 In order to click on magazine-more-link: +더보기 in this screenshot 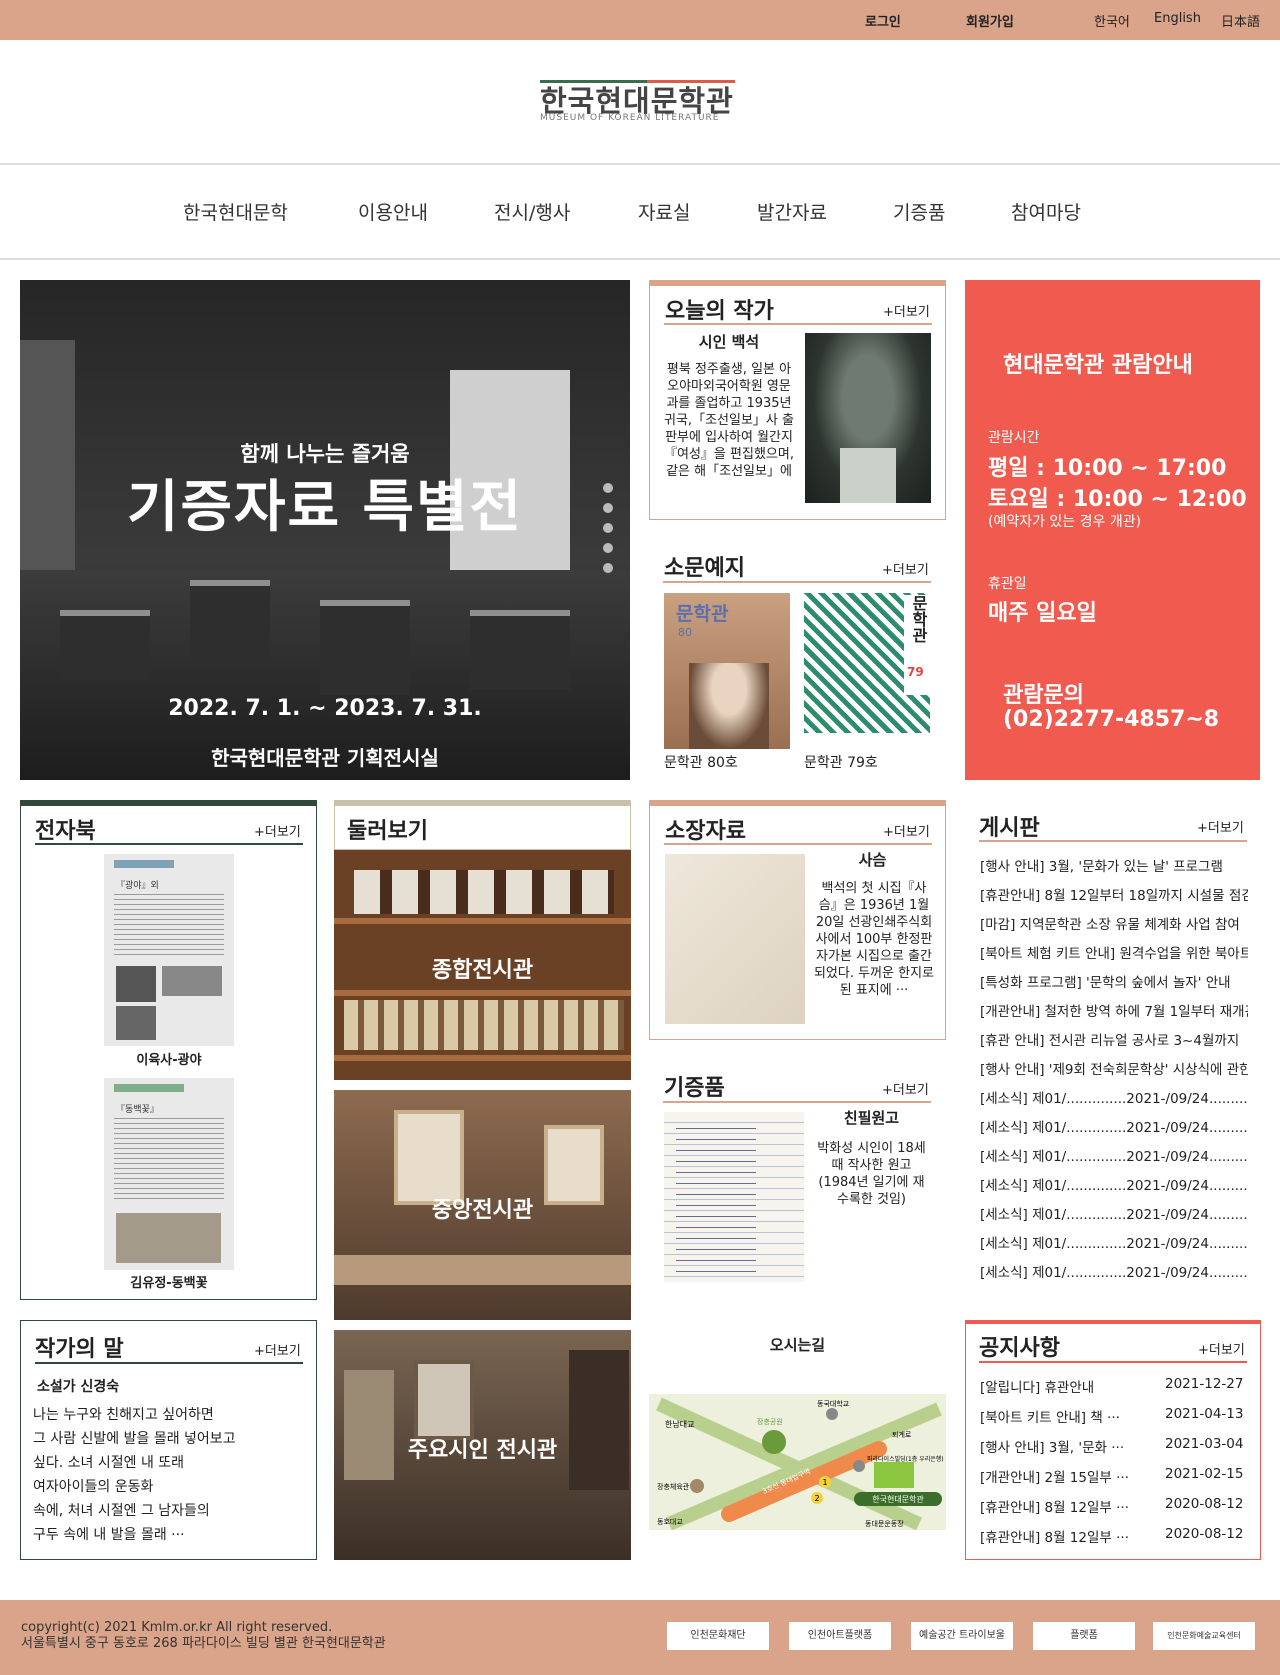, I will do `click(905, 568)`.